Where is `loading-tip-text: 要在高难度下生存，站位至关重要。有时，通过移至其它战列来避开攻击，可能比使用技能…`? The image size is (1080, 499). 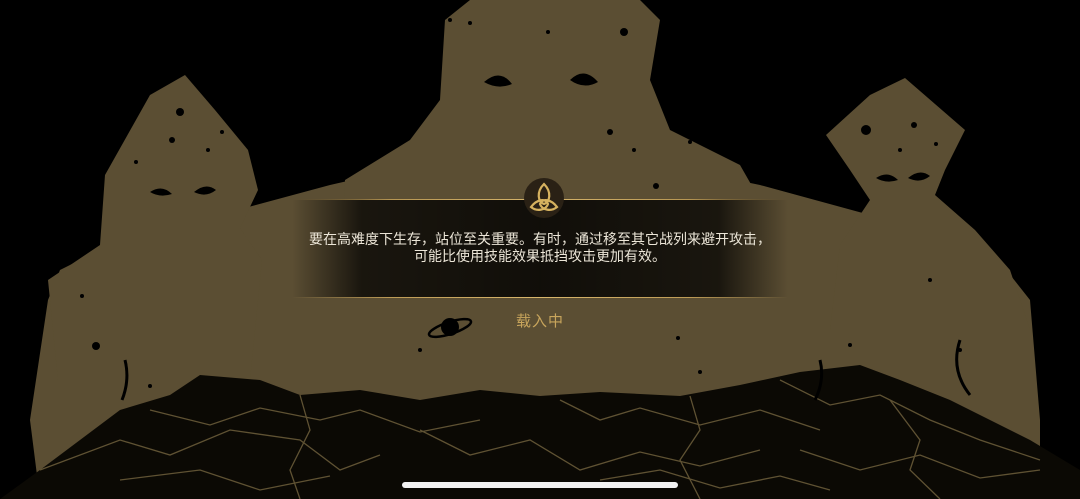
loading-tip-text: 要在高难度下生存，站位至关重要。有时，通过移至其它战列来避开攻击，可能比使用技能… is located at coordinates (540, 248).